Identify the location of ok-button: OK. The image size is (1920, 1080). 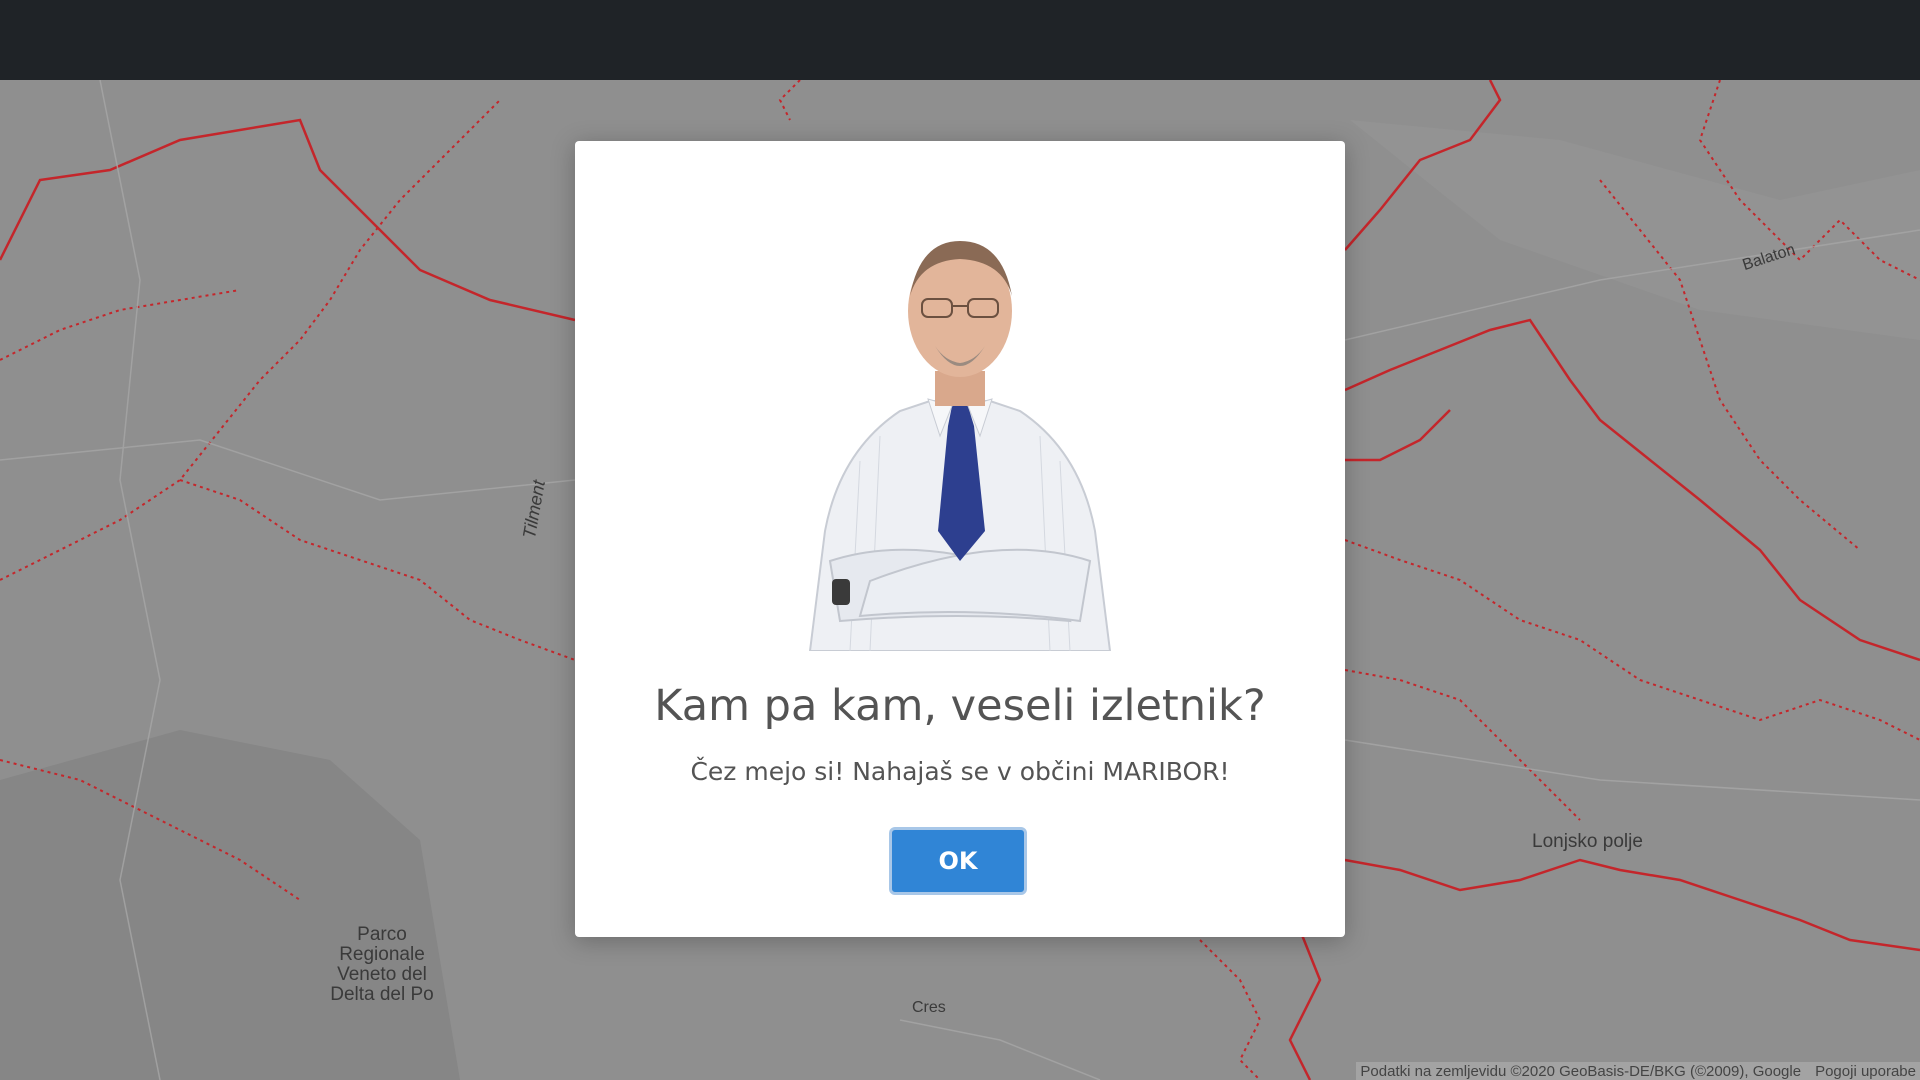
(958, 861).